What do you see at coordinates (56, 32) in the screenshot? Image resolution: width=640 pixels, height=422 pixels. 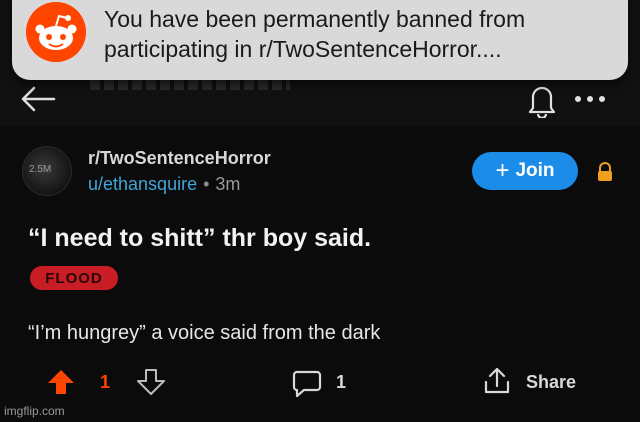 I see `reddit-logo-icon` at bounding box center [56, 32].